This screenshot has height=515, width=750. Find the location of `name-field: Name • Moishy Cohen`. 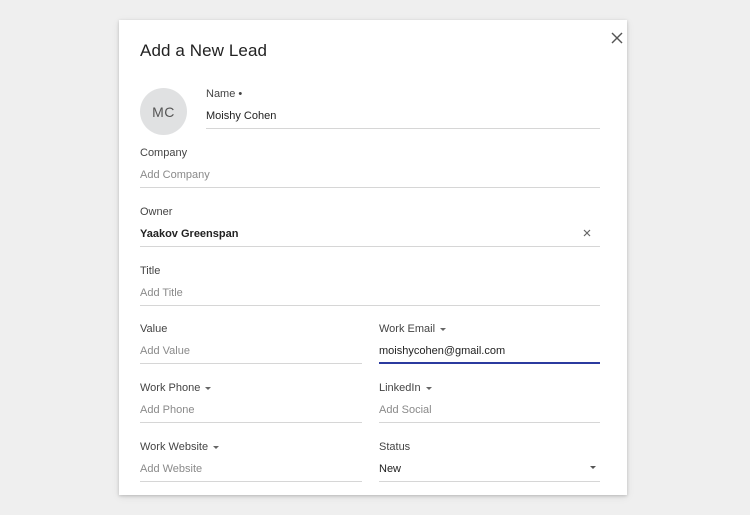

name-field: Name • Moishy Cohen is located at coordinates (403, 108).